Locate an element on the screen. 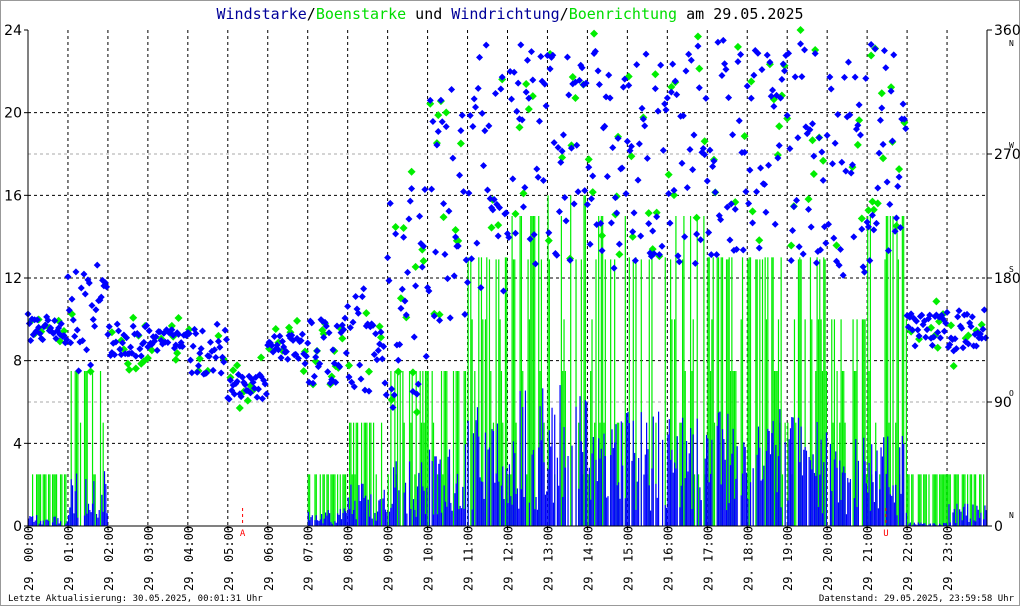  x-tick-label: 29. 06:00 is located at coordinates (269, 558).